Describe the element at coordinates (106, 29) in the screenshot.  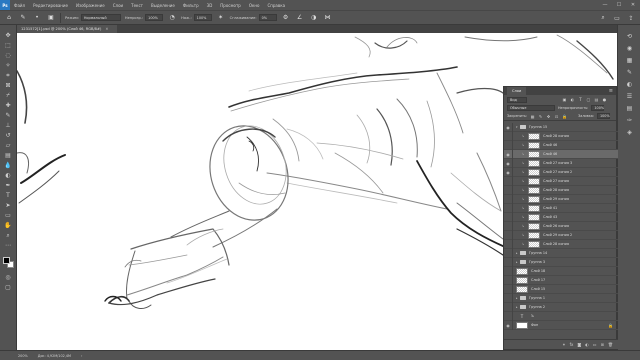
I see `close-tab-icon: ✕` at that location.